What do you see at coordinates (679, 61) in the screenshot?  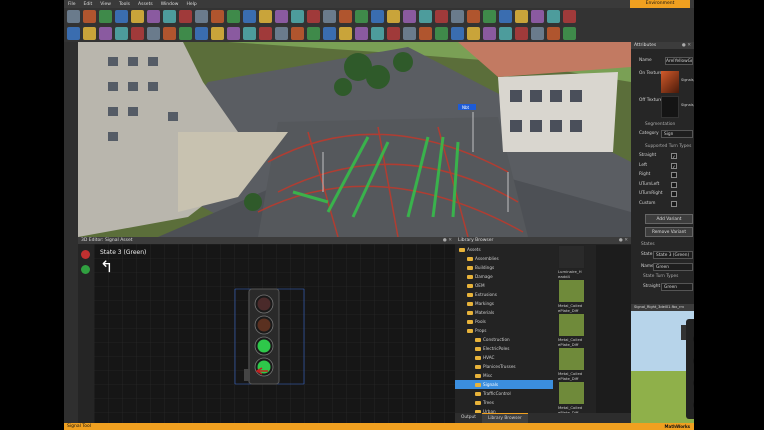 I see `name-field: ArelYellowGreen Left` at bounding box center [679, 61].